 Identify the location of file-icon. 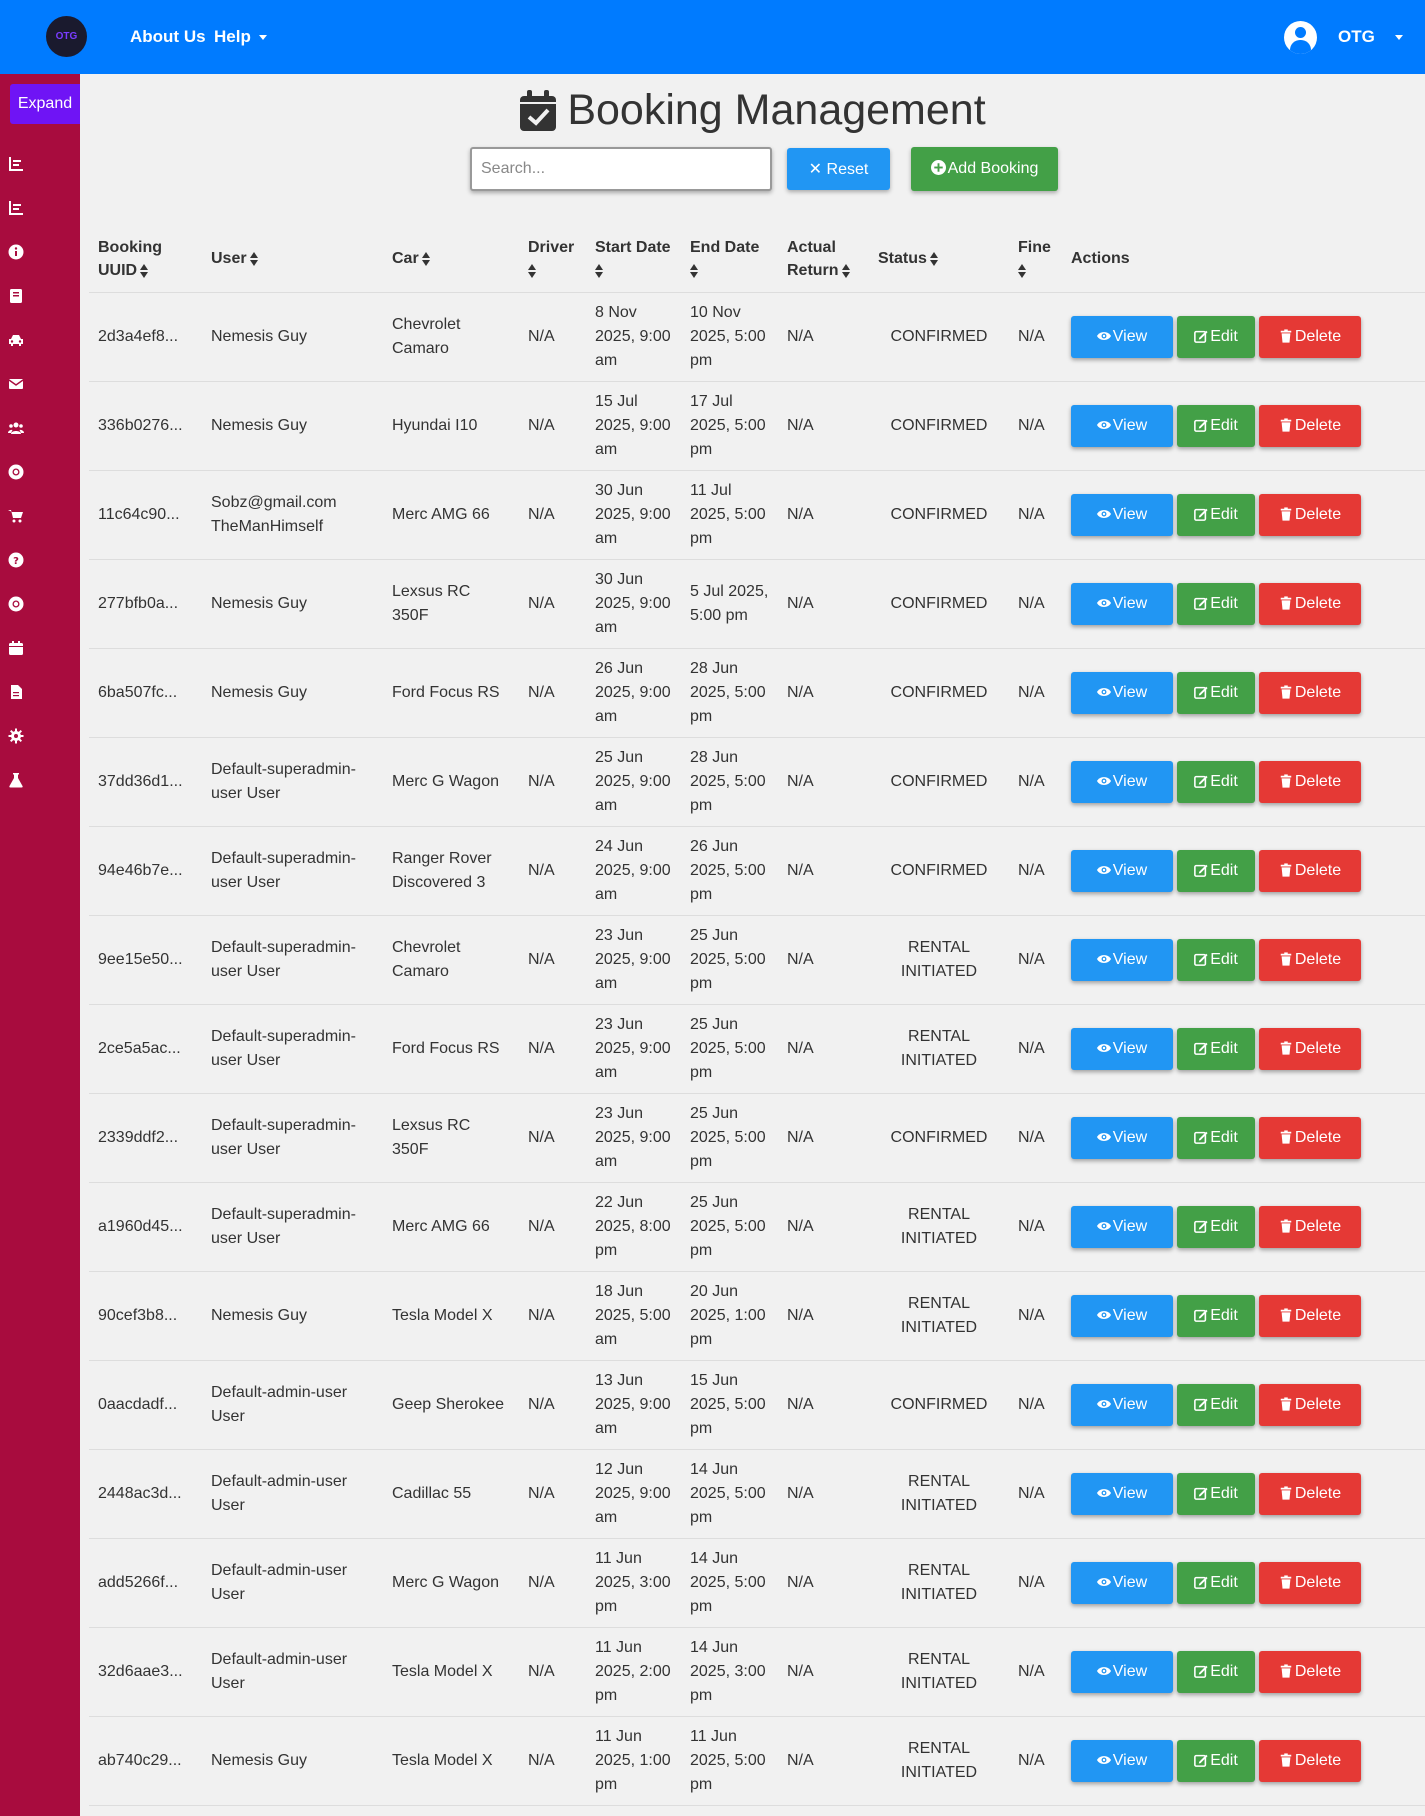
(17, 693).